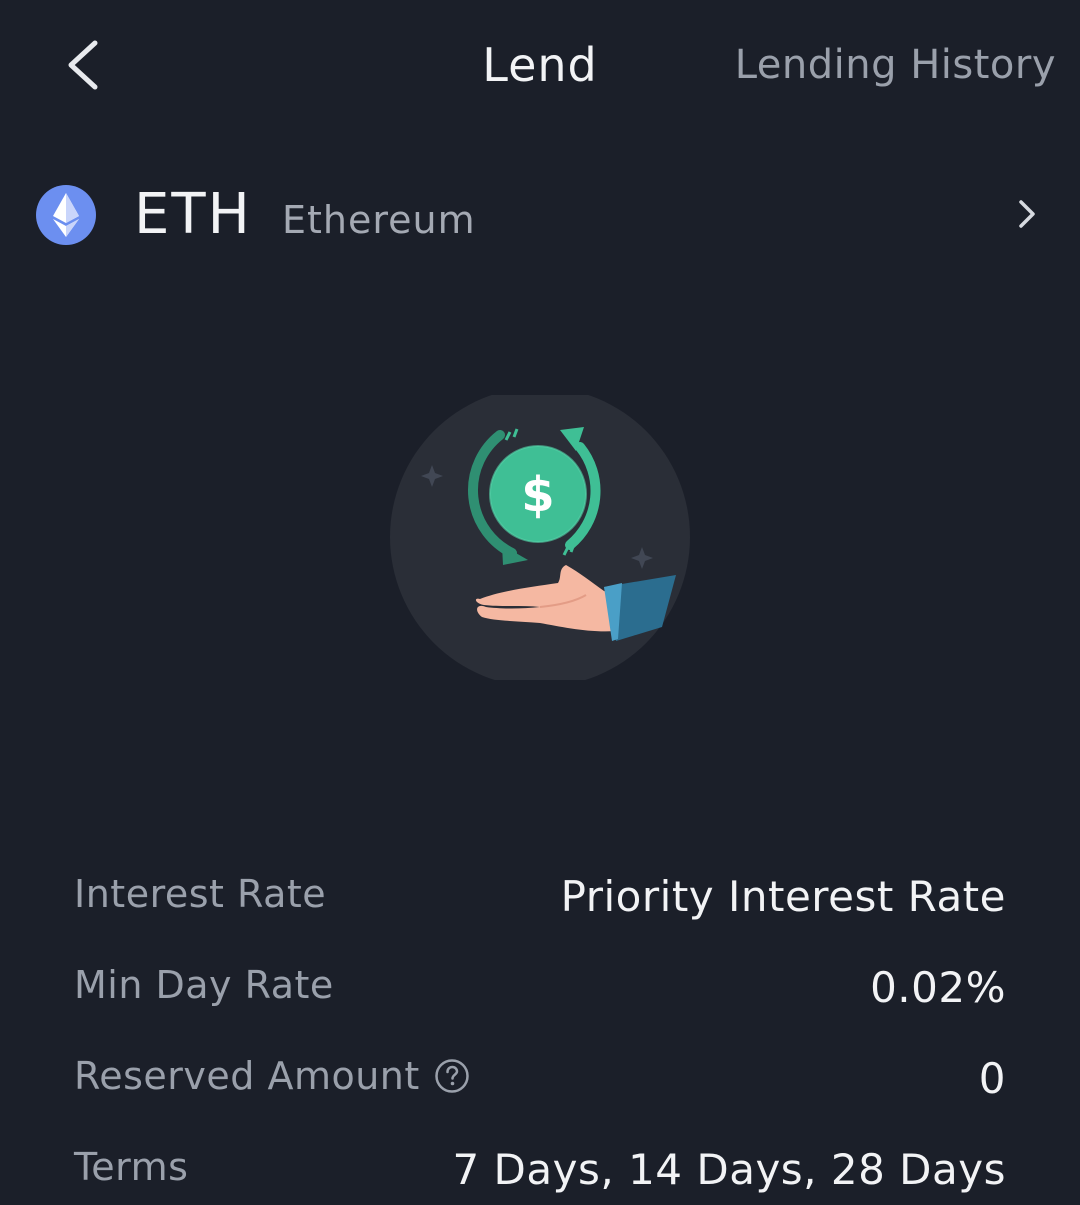 The width and height of the screenshot is (1080, 1205). What do you see at coordinates (540, 993) in the screenshot?
I see `min-day-rate-row: Min Day Rate 0.02%` at bounding box center [540, 993].